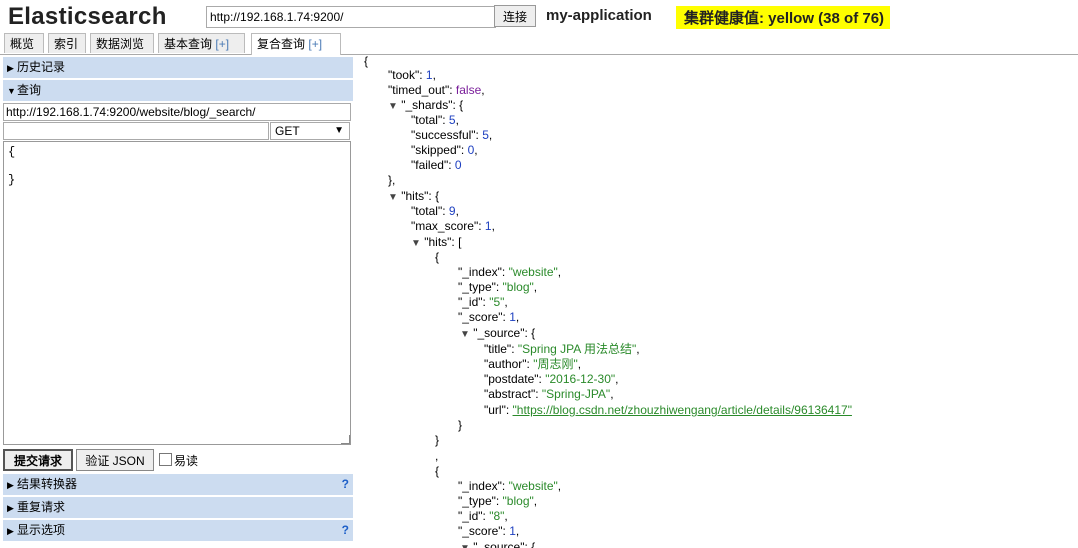  Describe the element at coordinates (453, 226) in the screenshot. I see `json-line: "max_score": 1,` at that location.